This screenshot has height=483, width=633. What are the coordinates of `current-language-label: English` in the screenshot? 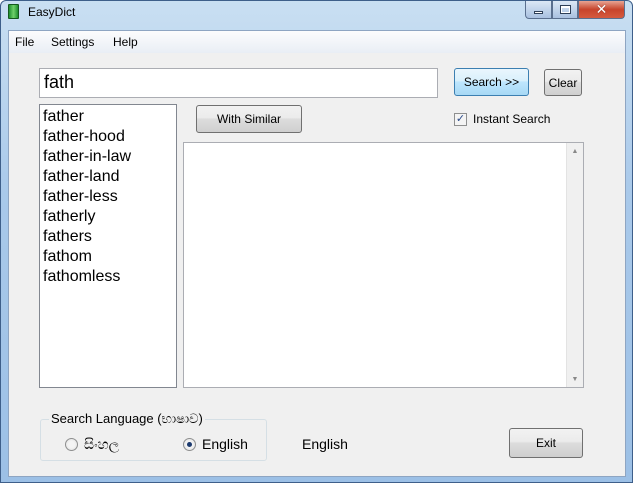 It's located at (325, 444).